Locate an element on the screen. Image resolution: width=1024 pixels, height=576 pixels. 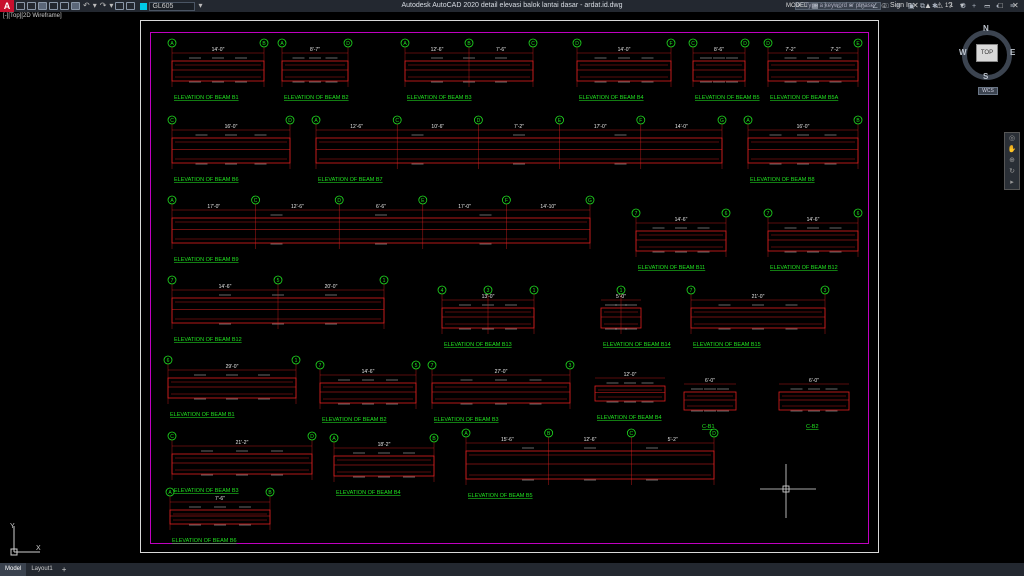
grid-icon: ▦ is located at coordinates (815, 6).